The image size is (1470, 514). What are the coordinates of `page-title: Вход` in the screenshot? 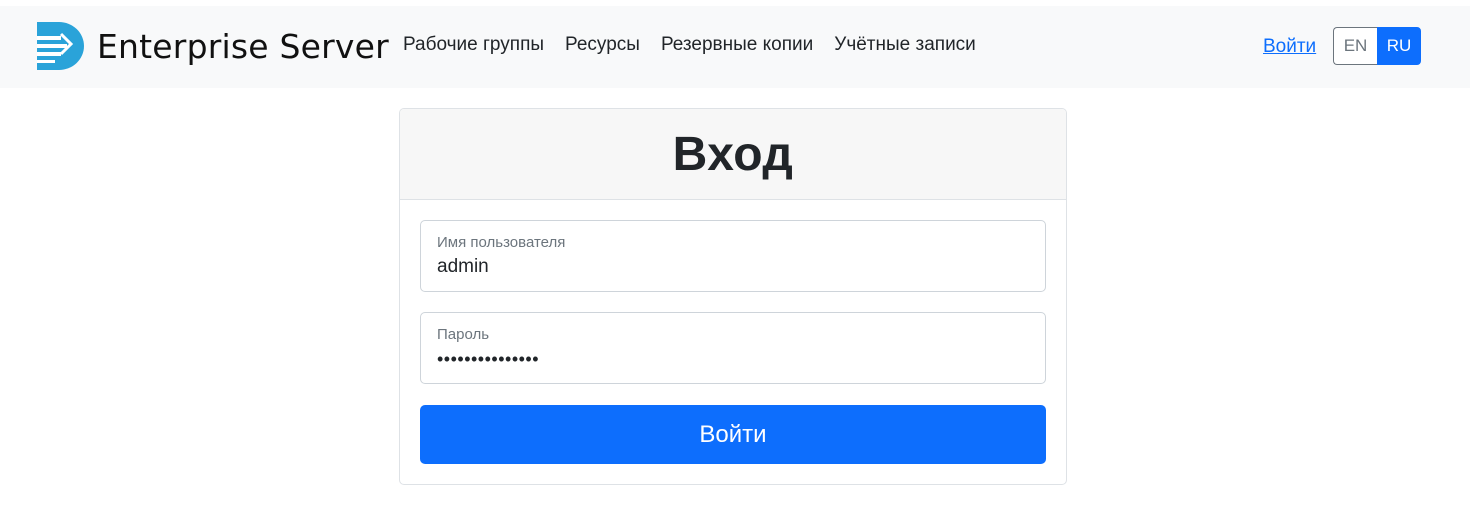 It's located at (733, 154).